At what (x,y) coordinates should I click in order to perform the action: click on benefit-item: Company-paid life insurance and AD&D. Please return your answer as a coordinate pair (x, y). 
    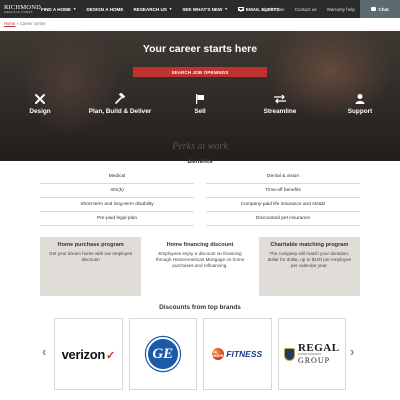
    Looking at the image, I should click on (283, 205).